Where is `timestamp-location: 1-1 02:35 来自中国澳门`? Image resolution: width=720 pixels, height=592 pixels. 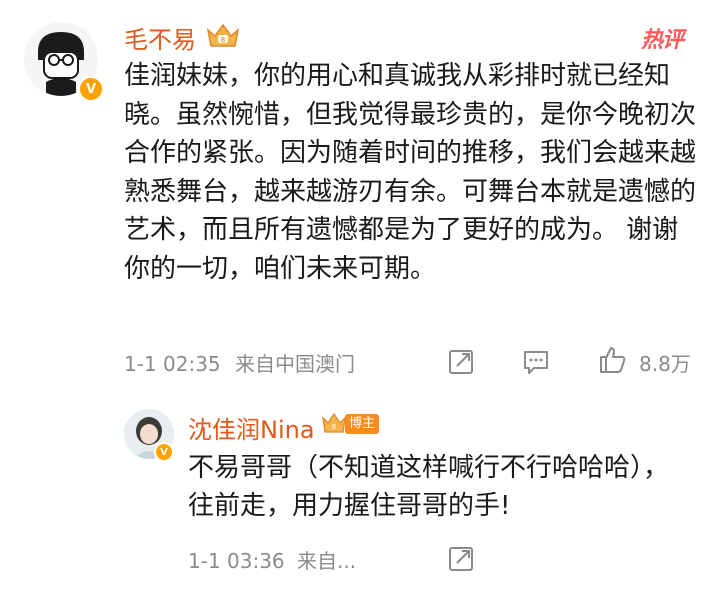
timestamp-location: 1-1 02:35 来自中国澳门 is located at coordinates (239, 362).